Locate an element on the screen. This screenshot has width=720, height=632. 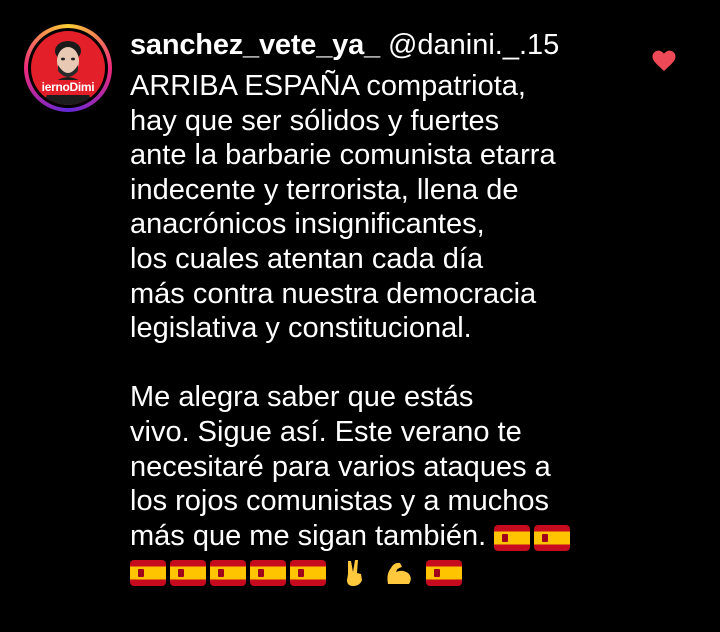
comment-line-text: más que me sigan también. is located at coordinates (308, 535).